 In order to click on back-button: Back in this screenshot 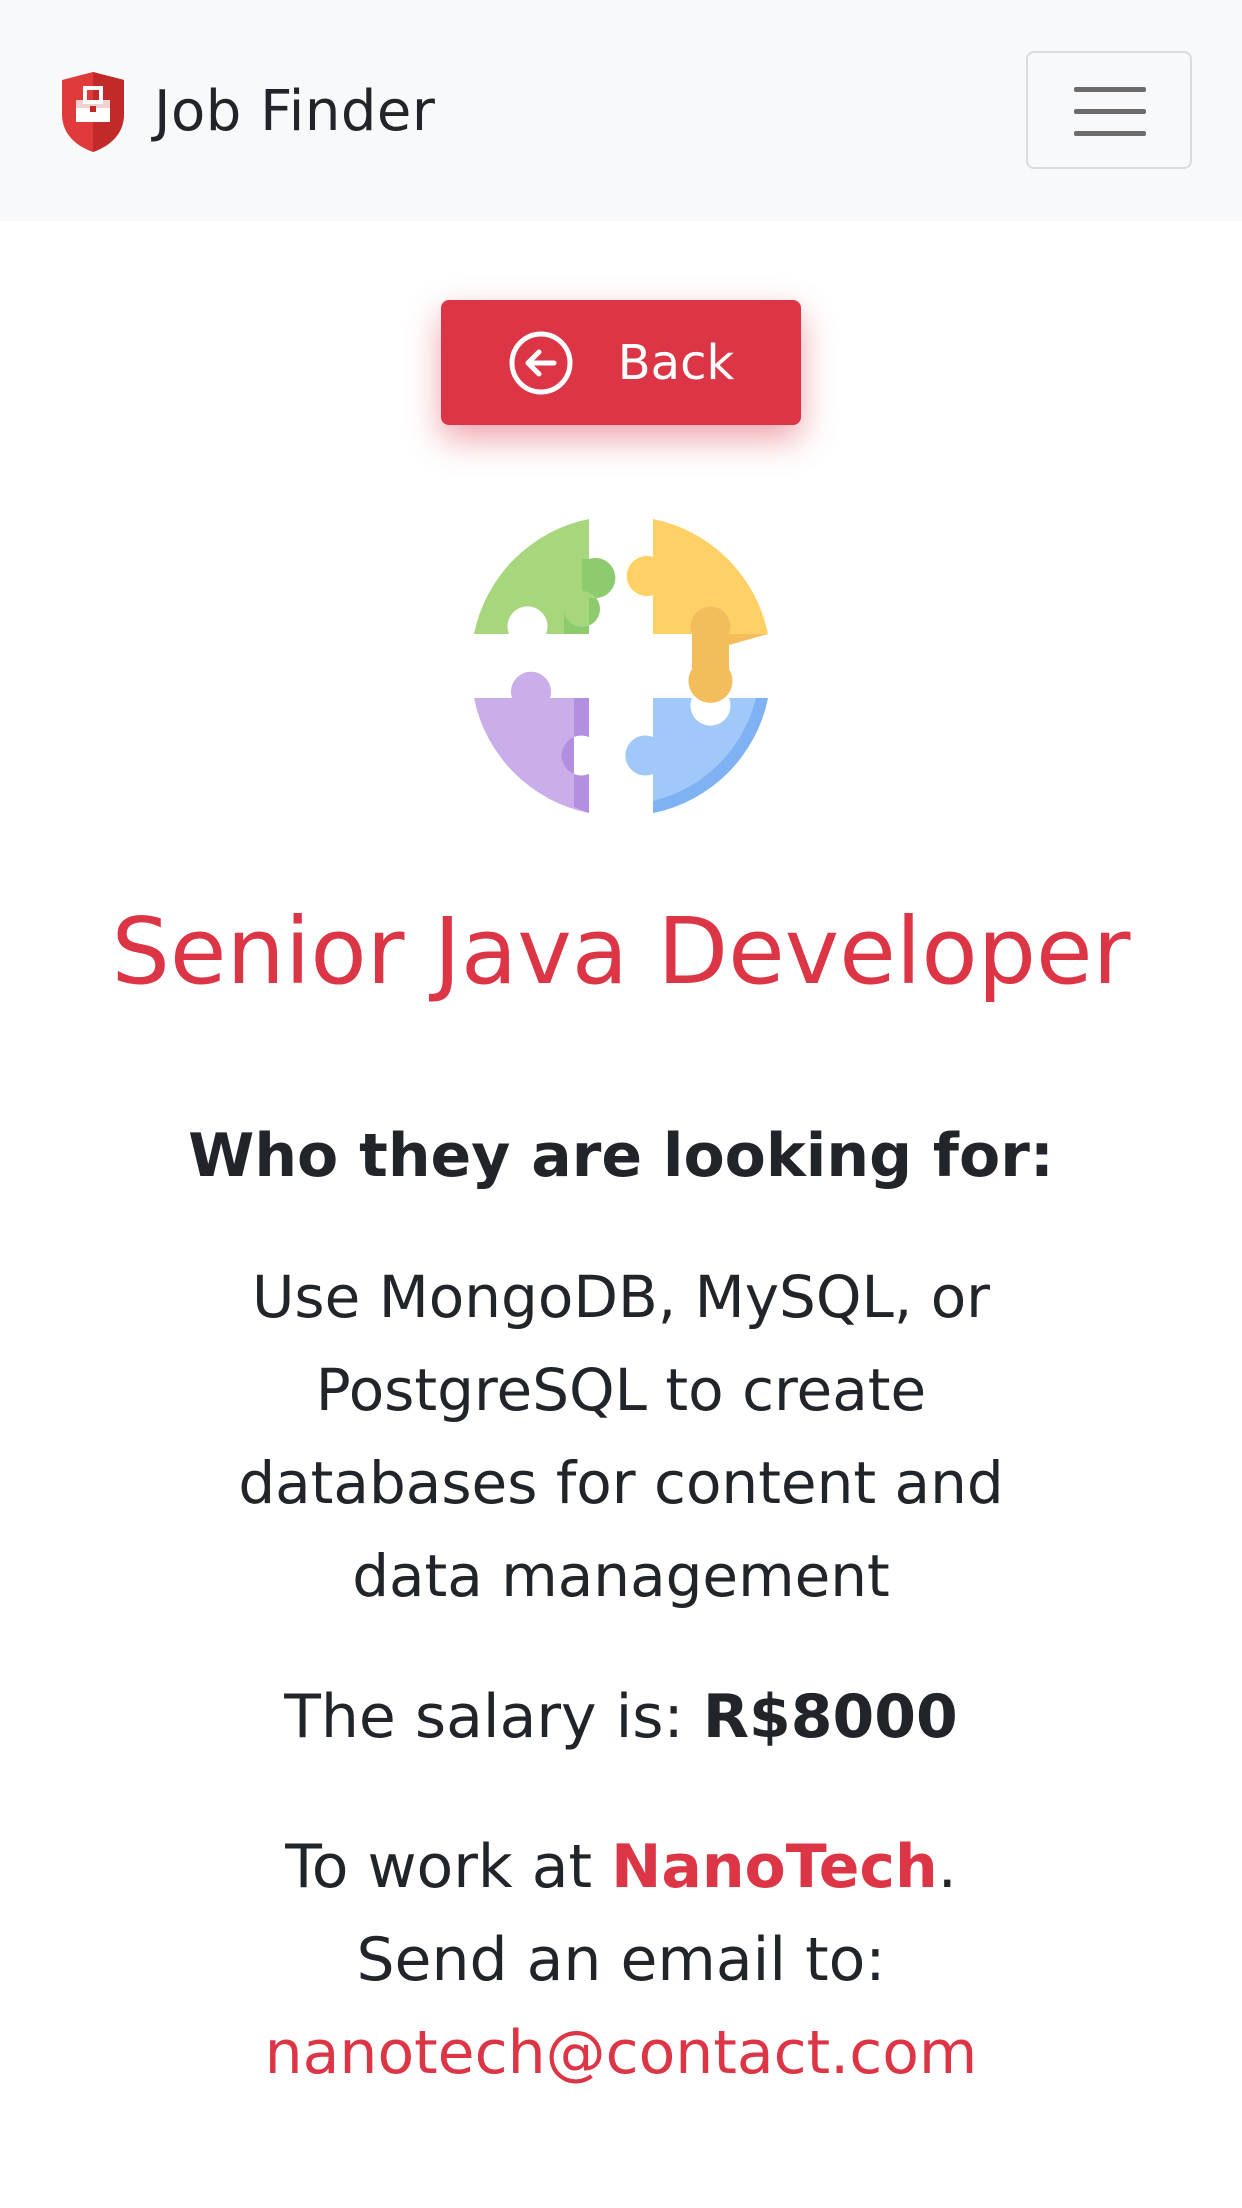, I will do `click(621, 362)`.